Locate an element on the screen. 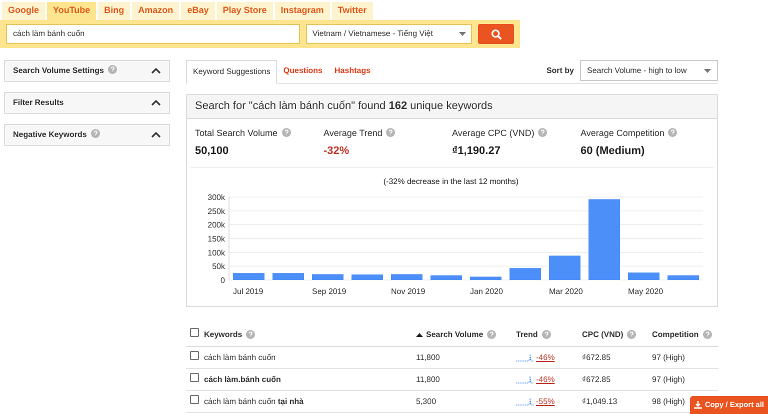 This screenshot has width=768, height=414. x-tick-label: Jan 2020 is located at coordinates (486, 291).